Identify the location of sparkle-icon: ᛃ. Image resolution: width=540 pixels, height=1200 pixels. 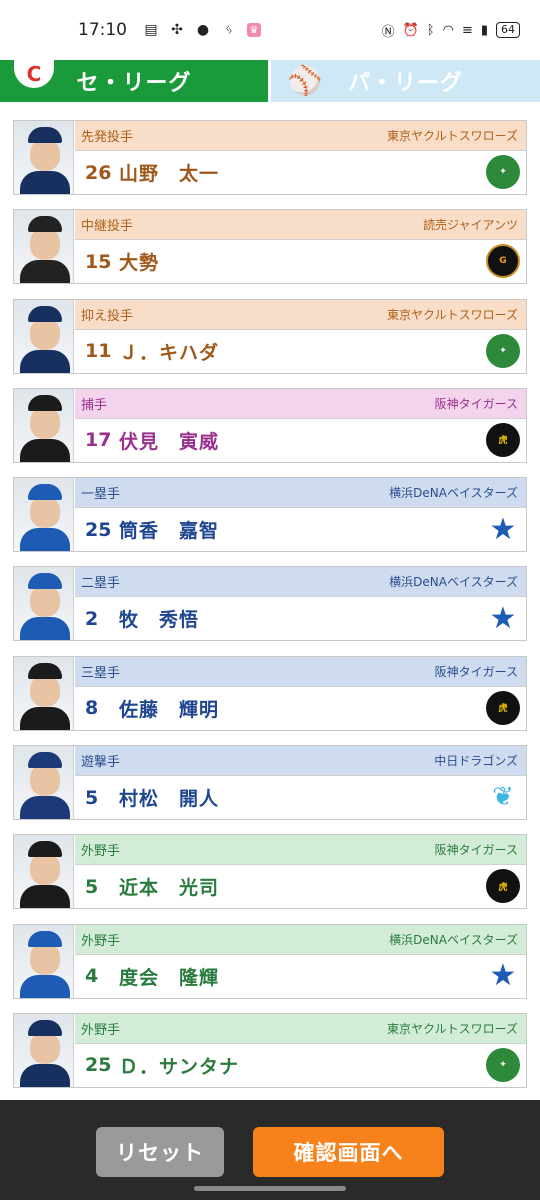
(229, 30).